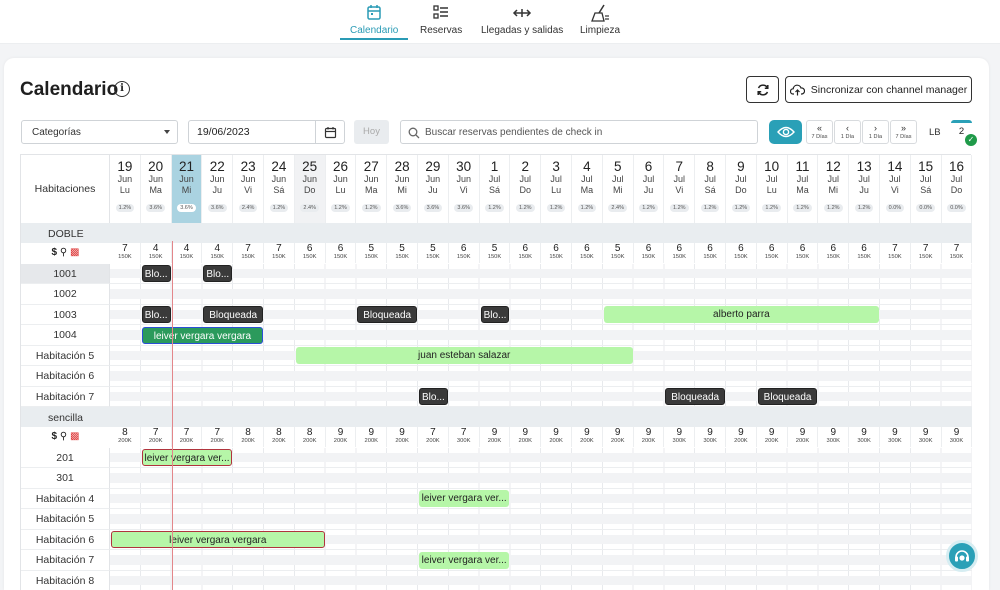 Image resolution: width=1000 pixels, height=590 pixels. I want to click on info-icon: i, so click(122, 89).